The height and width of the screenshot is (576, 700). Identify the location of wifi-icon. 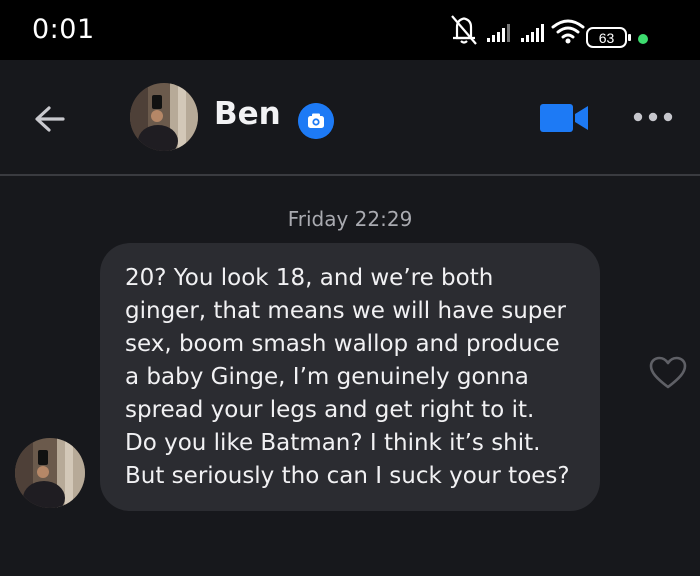
(568, 29).